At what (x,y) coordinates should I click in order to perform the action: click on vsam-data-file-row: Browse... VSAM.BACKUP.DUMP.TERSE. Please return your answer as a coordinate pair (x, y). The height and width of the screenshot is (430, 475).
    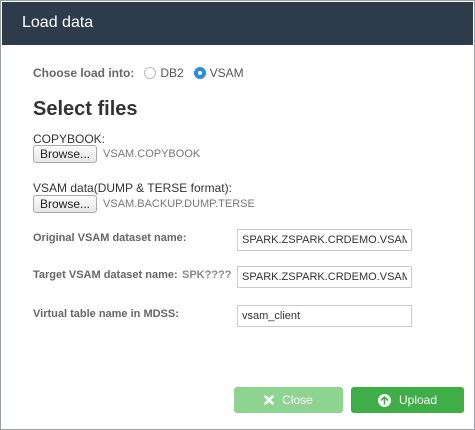
    Looking at the image, I should click on (144, 204).